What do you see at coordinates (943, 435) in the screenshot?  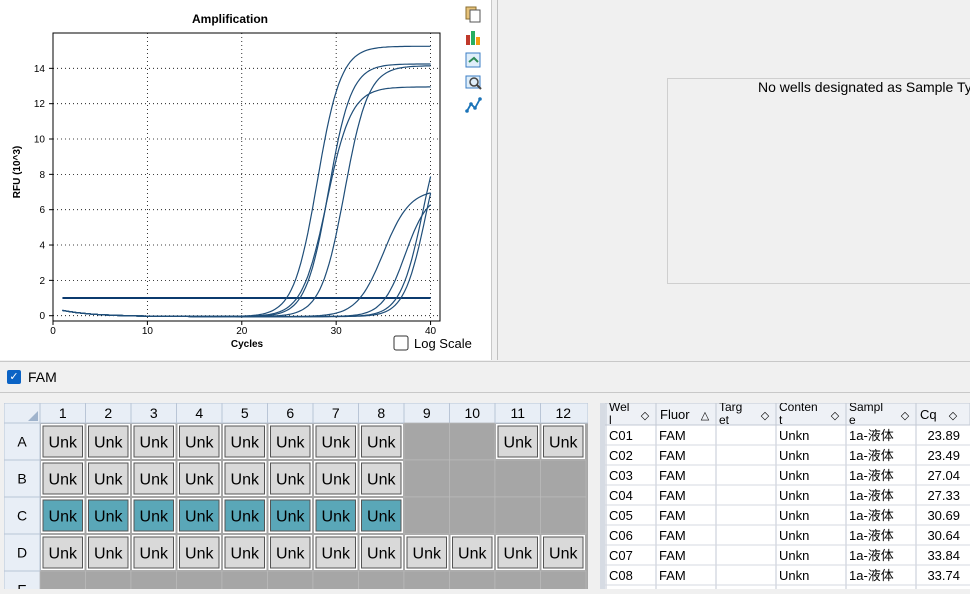 I see `table-cell: 23.89` at bounding box center [943, 435].